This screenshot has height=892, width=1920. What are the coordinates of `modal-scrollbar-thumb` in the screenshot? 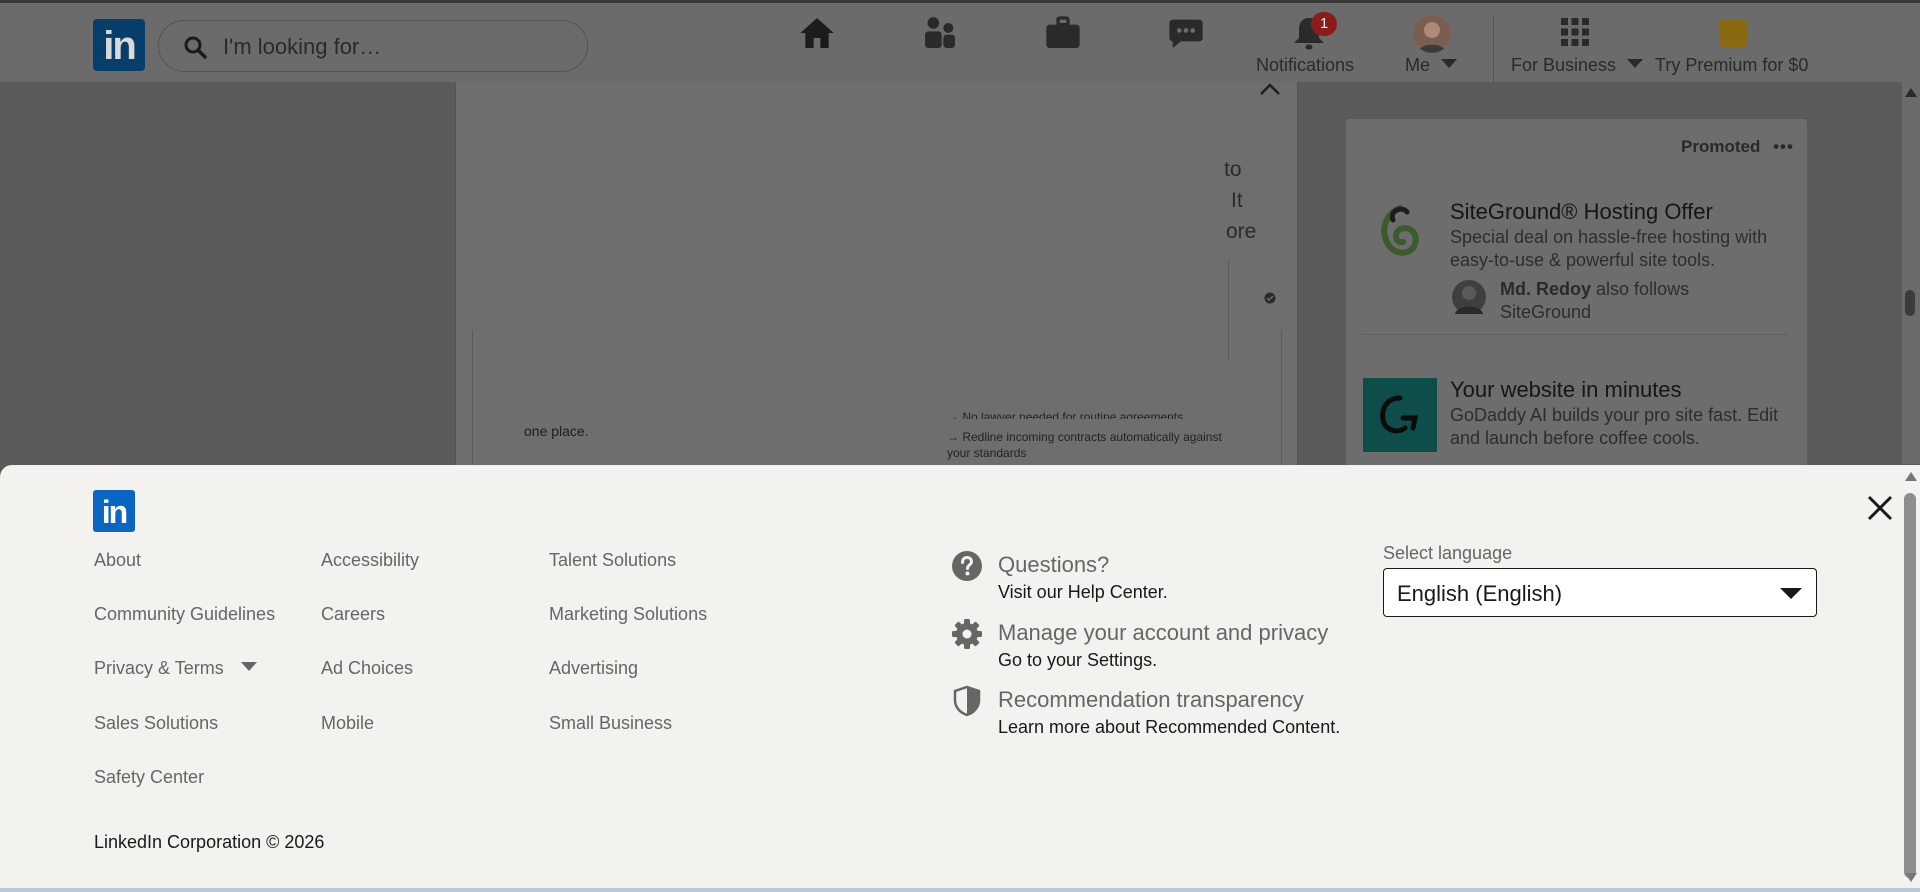 It's located at (1910, 685).